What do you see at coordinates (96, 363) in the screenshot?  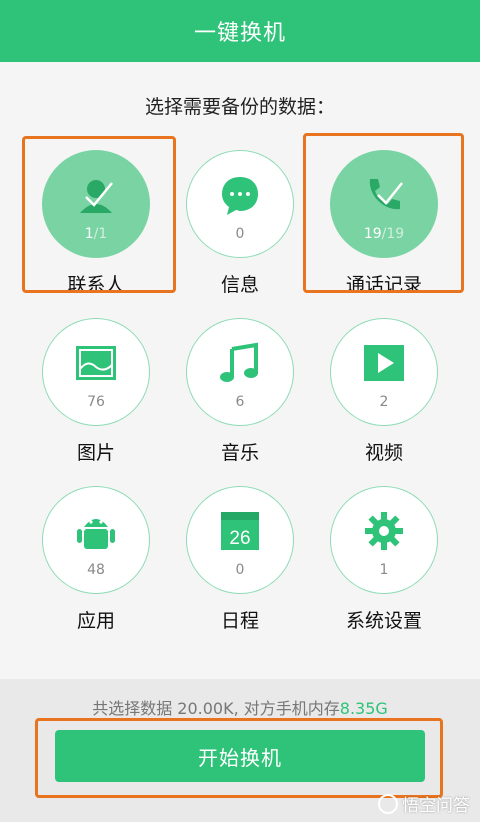 I see `image-icon` at bounding box center [96, 363].